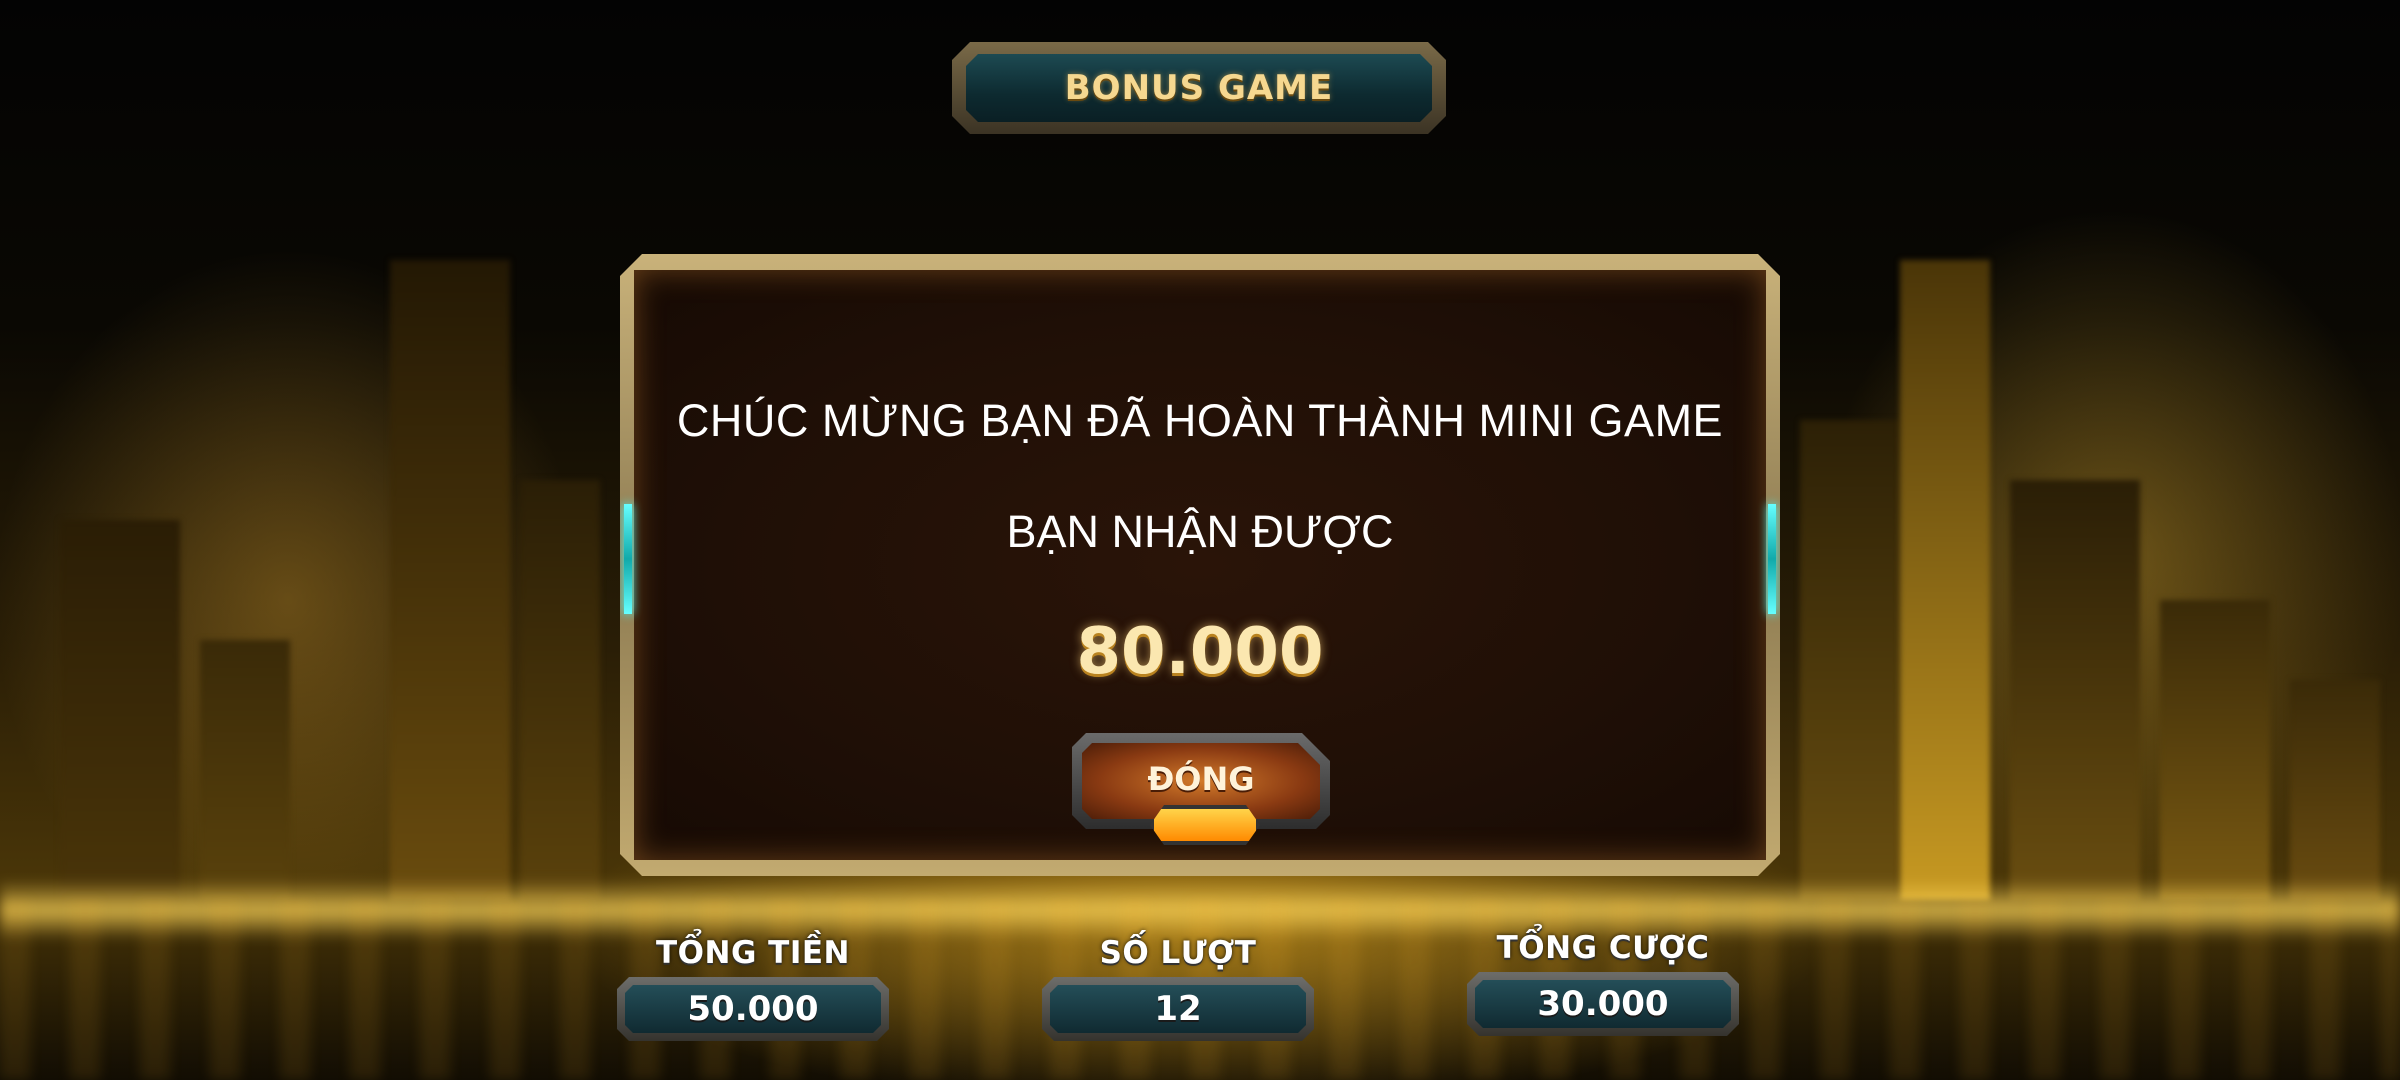 This screenshot has height=1080, width=2400. What do you see at coordinates (1201, 779) in the screenshot?
I see `close-button-label: ĐÓNG` at bounding box center [1201, 779].